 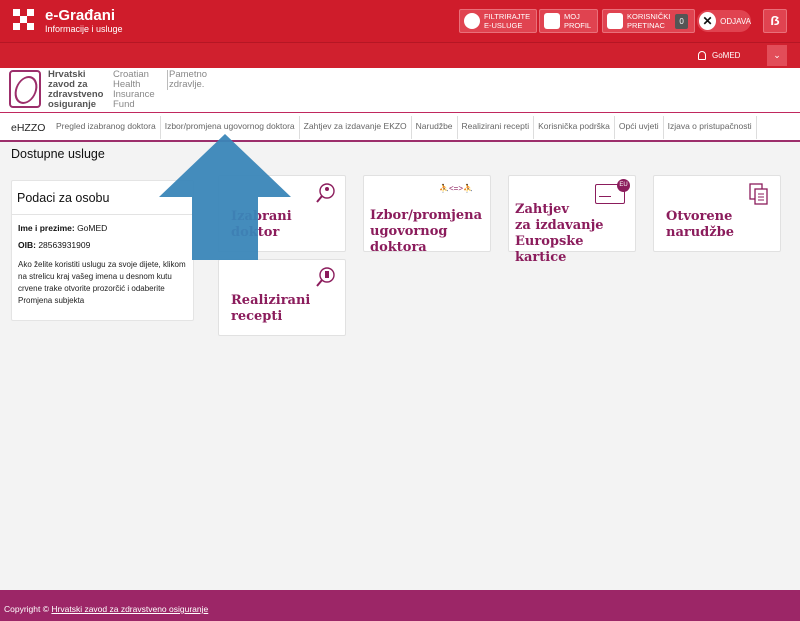 I want to click on inbox-icon, so click(x=615, y=21).